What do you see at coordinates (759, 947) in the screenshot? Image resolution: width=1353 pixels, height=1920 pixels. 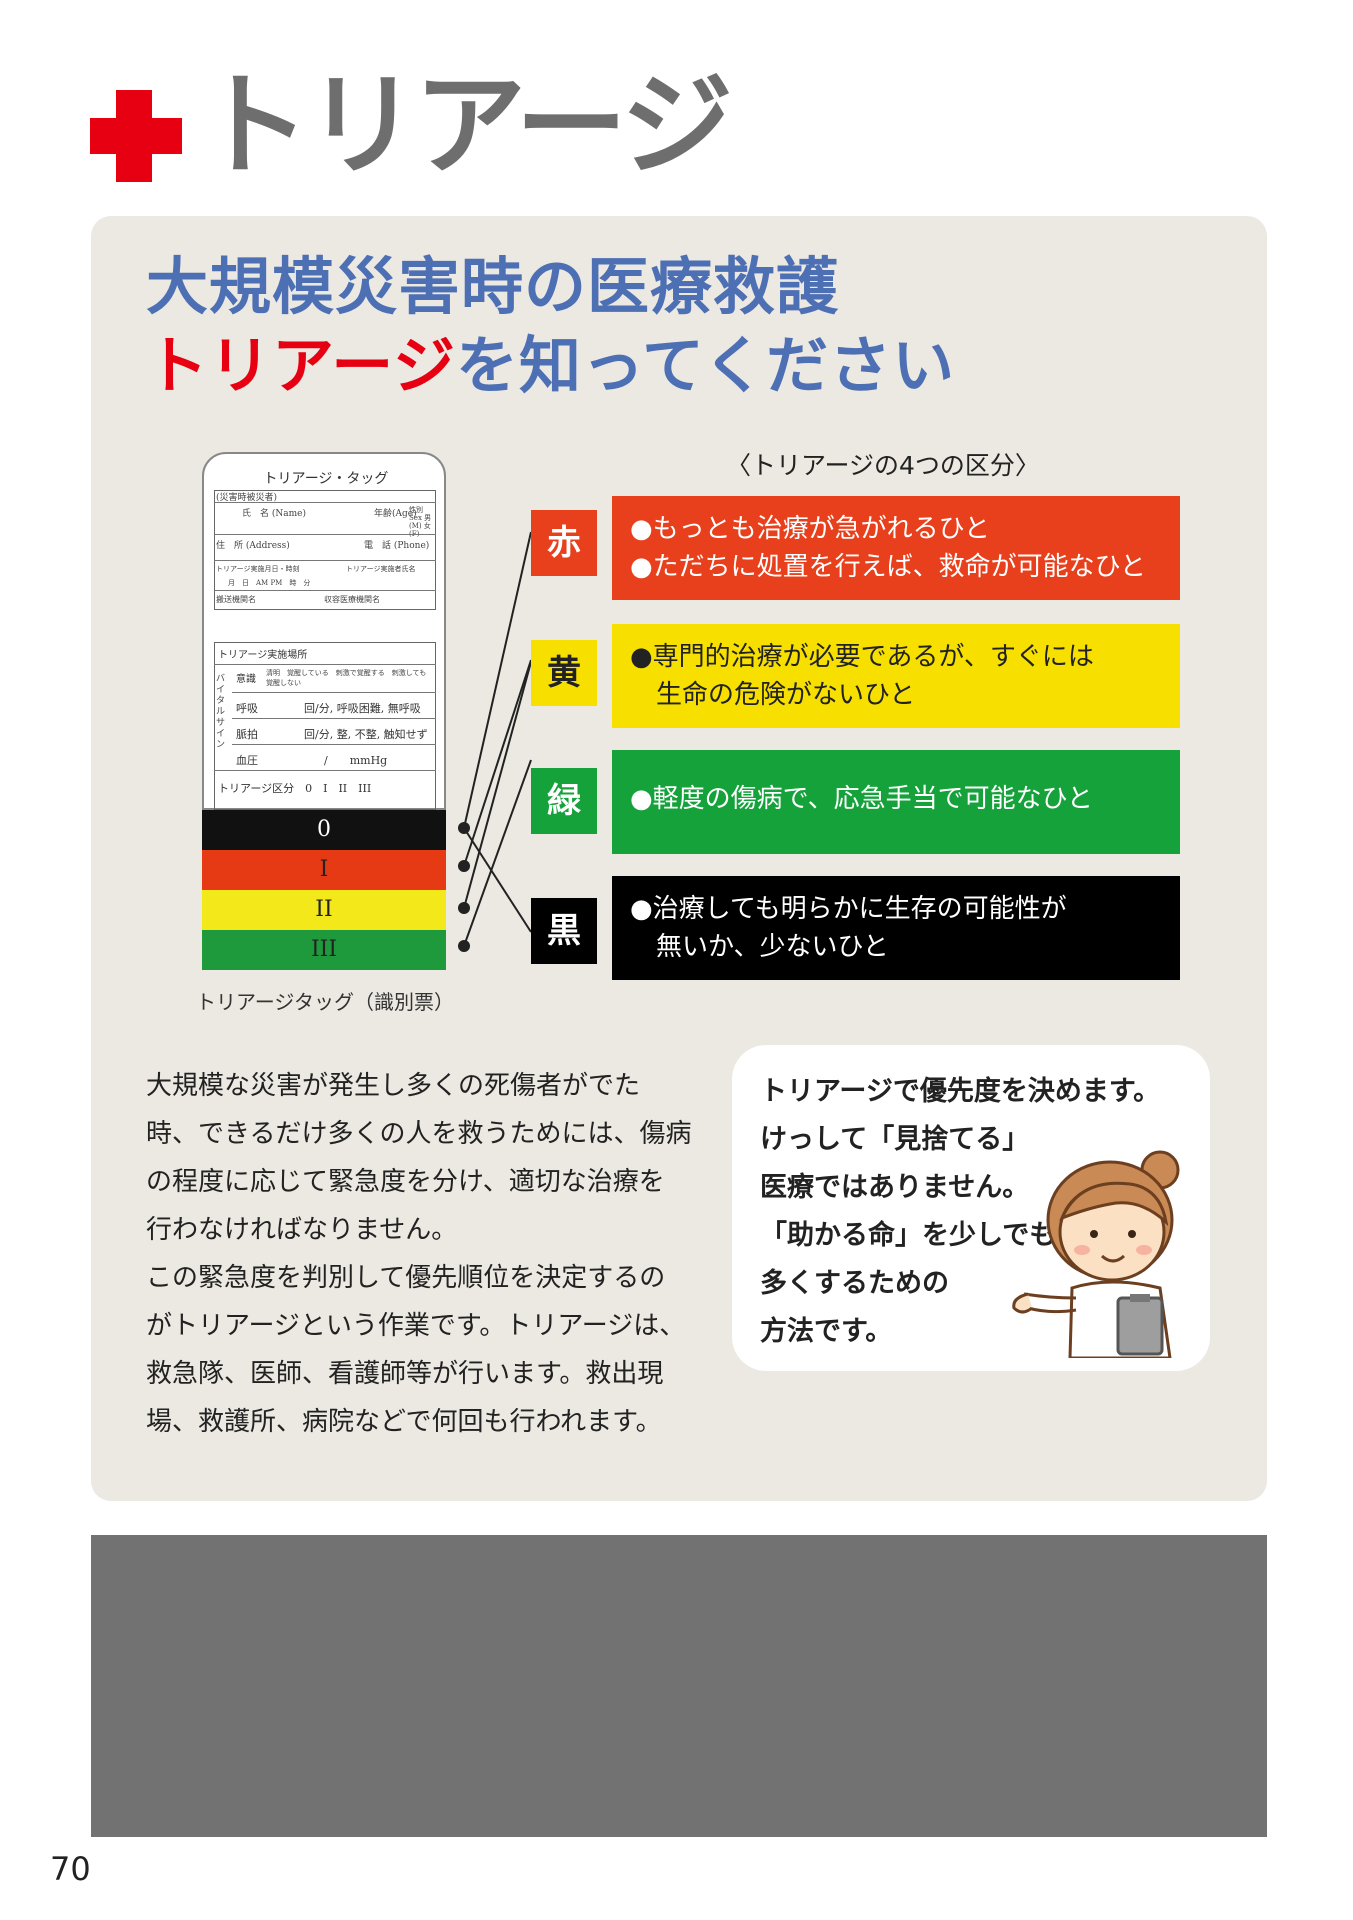 I see `category-line: 無いか、少ないひと` at bounding box center [759, 947].